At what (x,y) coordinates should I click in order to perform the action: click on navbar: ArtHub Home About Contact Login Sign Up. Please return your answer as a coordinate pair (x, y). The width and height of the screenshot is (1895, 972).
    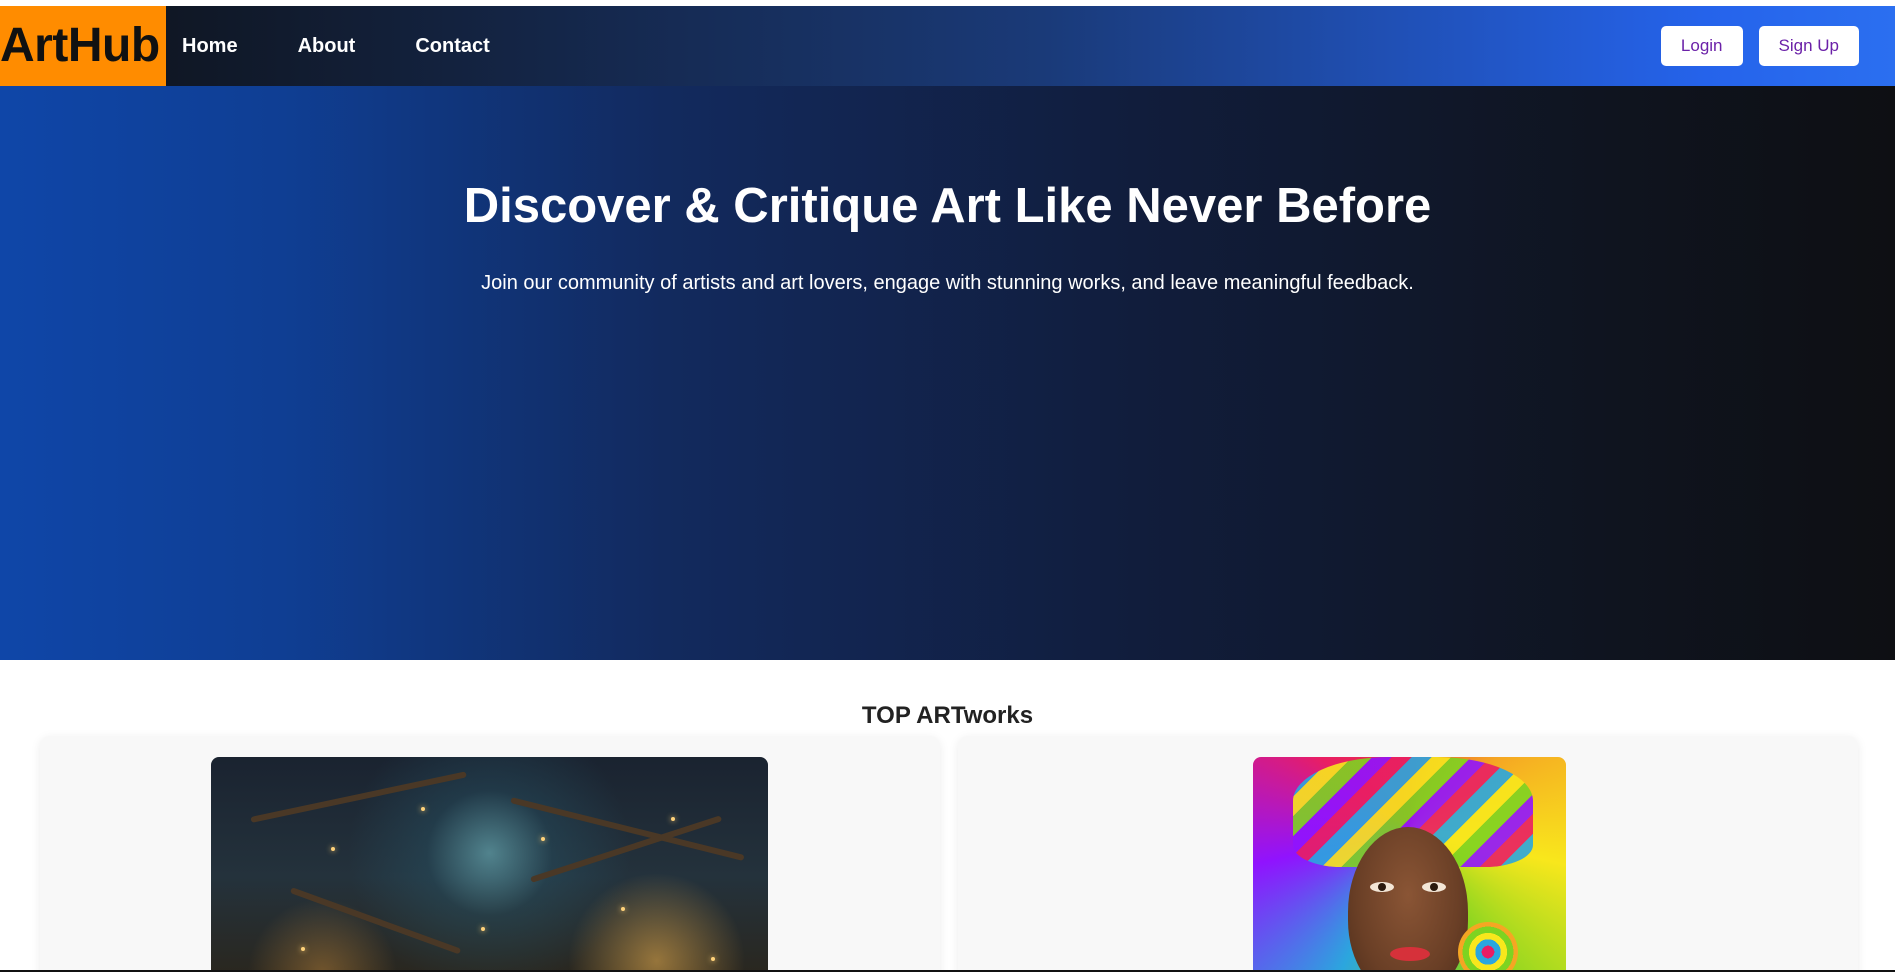
    Looking at the image, I should click on (947, 46).